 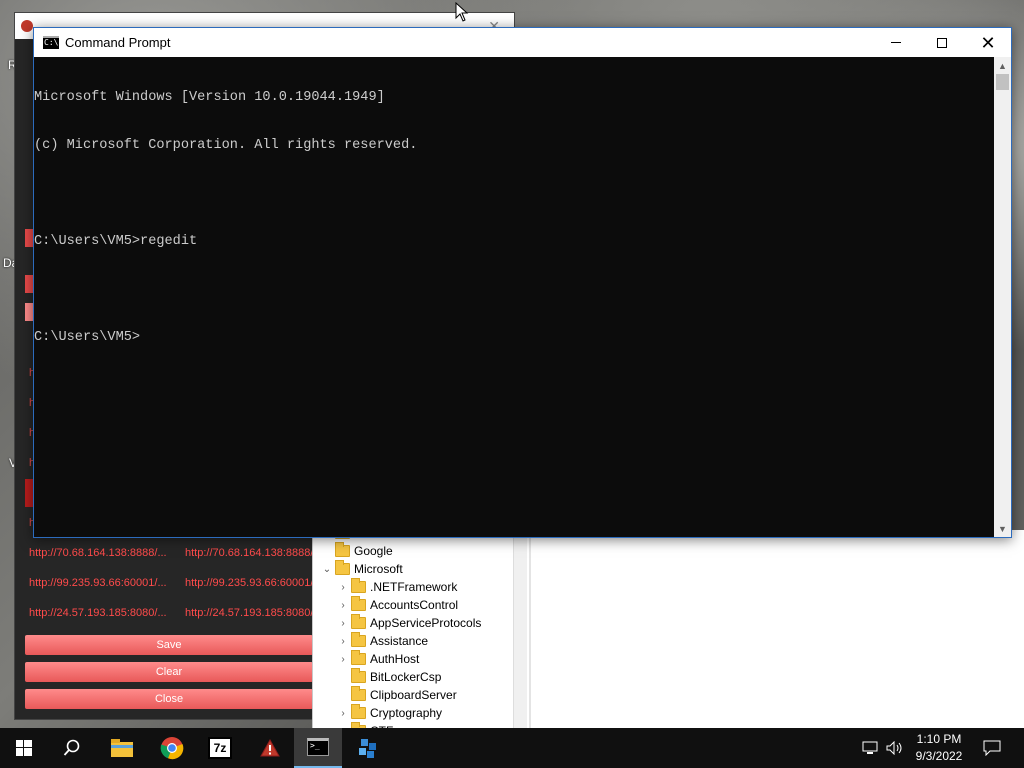 I want to click on registry-editor-icon, so click(x=367, y=748).